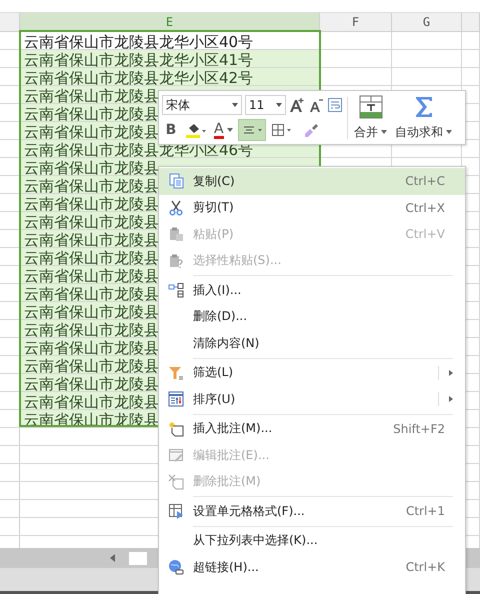 The width and height of the screenshot is (480, 594). What do you see at coordinates (176, 567) in the screenshot?
I see `globe-link-icon` at bounding box center [176, 567].